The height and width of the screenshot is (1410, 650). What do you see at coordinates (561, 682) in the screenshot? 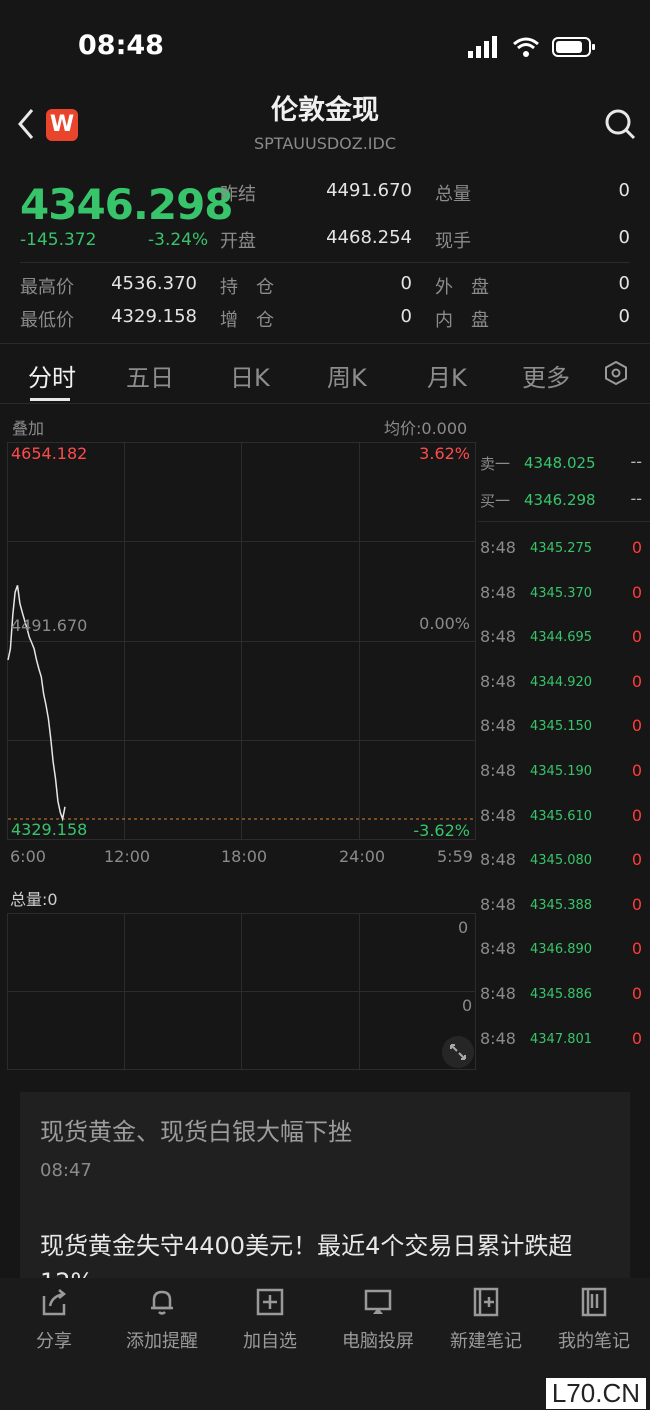
I see `trade-price: 4344.920` at bounding box center [561, 682].